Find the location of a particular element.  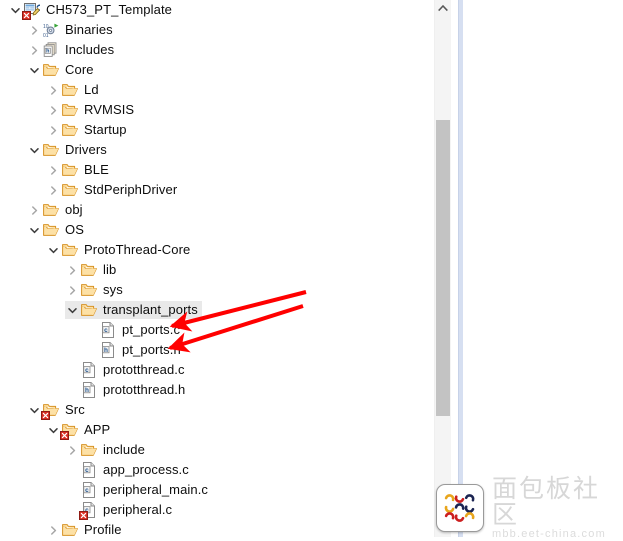

tree-row: h pt_ports.h is located at coordinates (216, 350).